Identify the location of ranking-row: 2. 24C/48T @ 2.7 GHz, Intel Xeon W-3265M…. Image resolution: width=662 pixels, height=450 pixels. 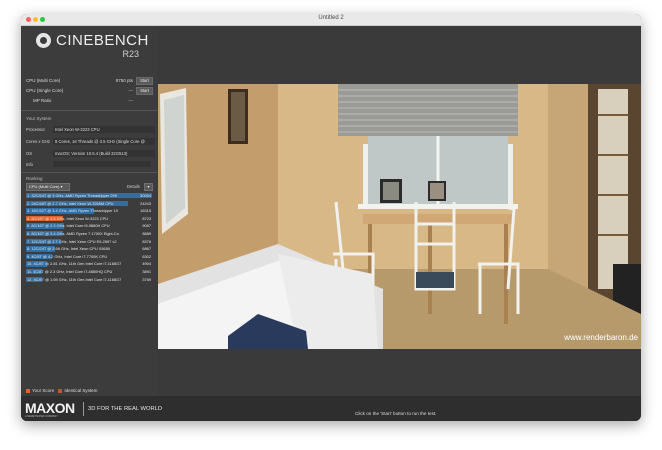
(89, 203).